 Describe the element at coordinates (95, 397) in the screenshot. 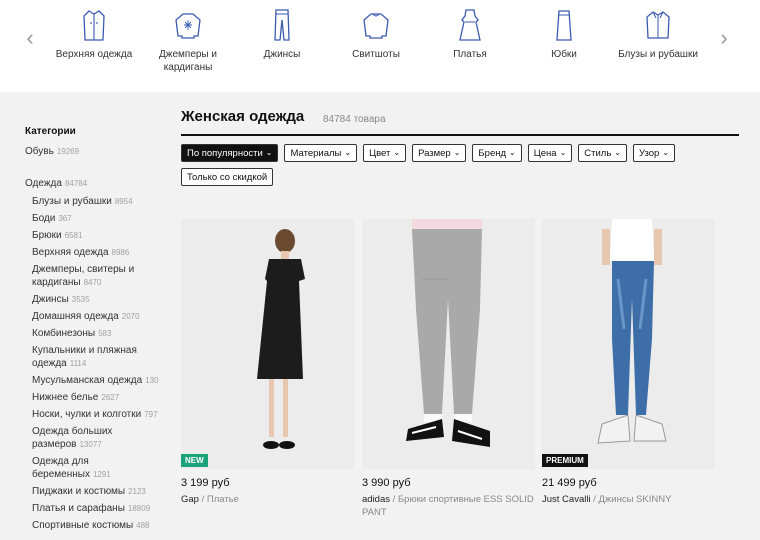

I see `sidebar-subitem: Нижнее белье 2627` at that location.